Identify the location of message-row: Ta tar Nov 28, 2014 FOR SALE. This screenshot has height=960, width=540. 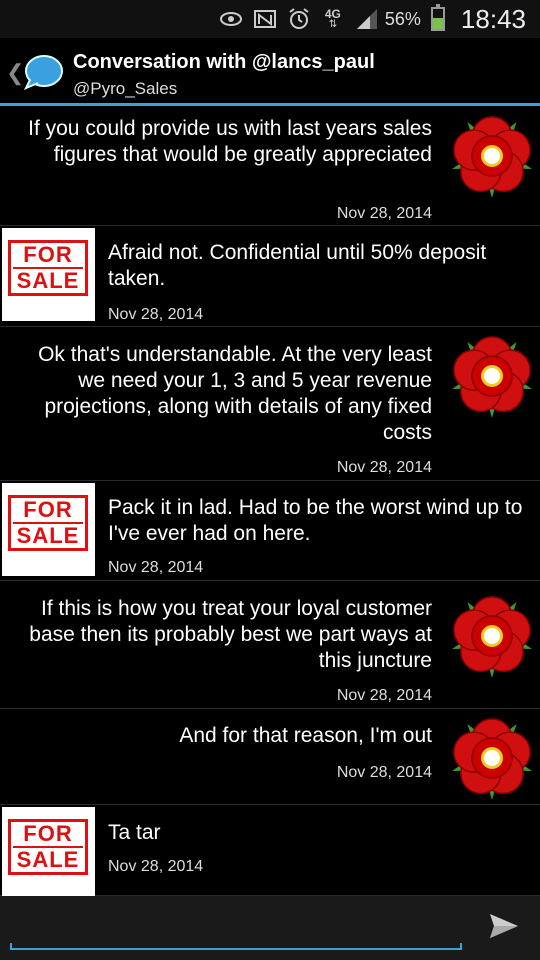
(270, 853).